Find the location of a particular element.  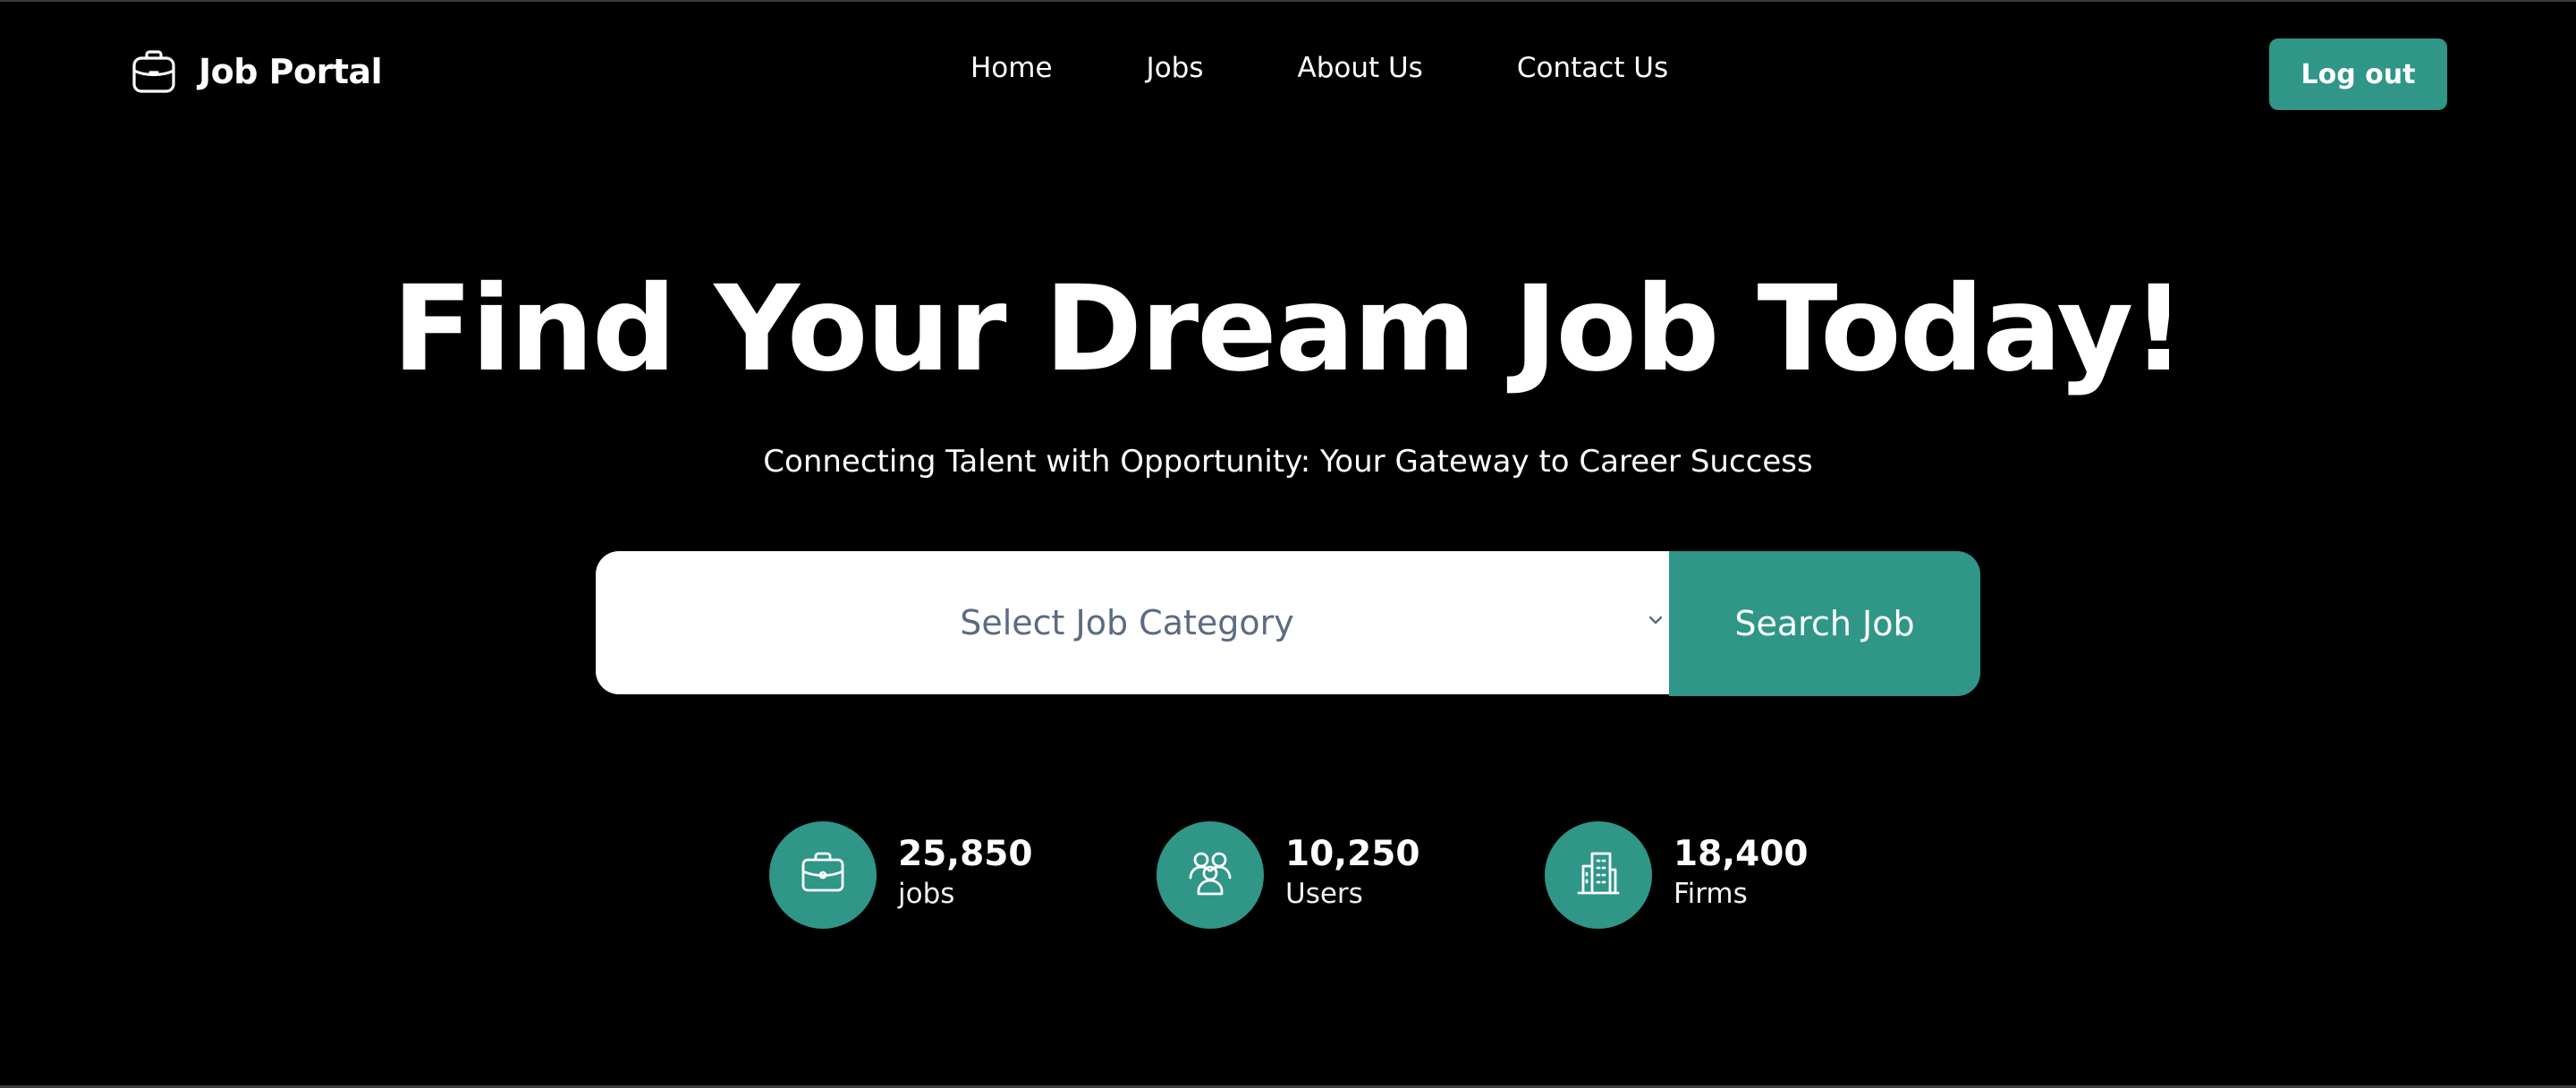

job-search-form: Select Job Category Search Job is located at coordinates (1288, 623).